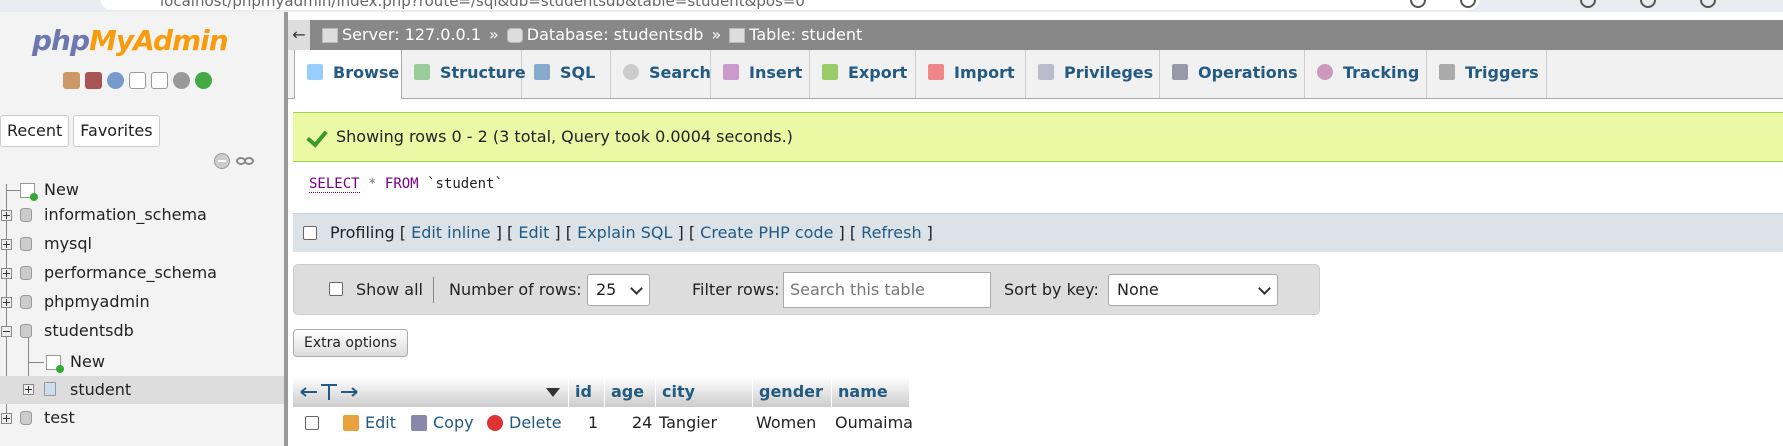 The width and height of the screenshot is (1783, 446). Describe the element at coordinates (369, 423) in the screenshot. I see `row-edit-link: Edit` at that location.